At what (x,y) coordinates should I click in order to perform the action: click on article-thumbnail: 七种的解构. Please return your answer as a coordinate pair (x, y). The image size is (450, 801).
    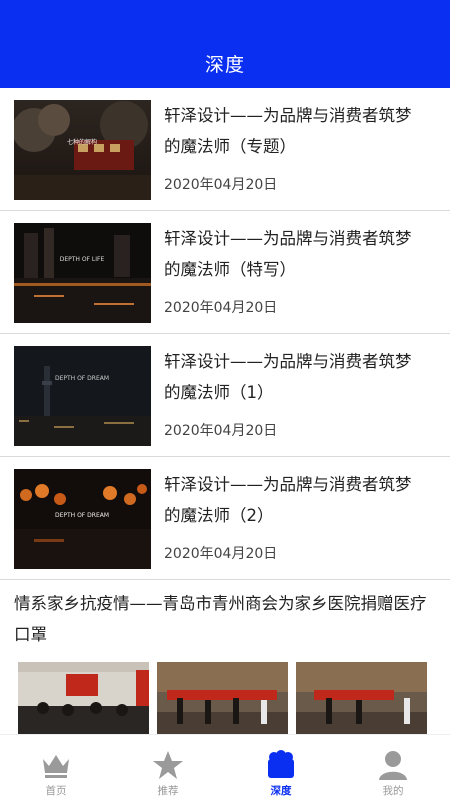
    Looking at the image, I should click on (82, 150).